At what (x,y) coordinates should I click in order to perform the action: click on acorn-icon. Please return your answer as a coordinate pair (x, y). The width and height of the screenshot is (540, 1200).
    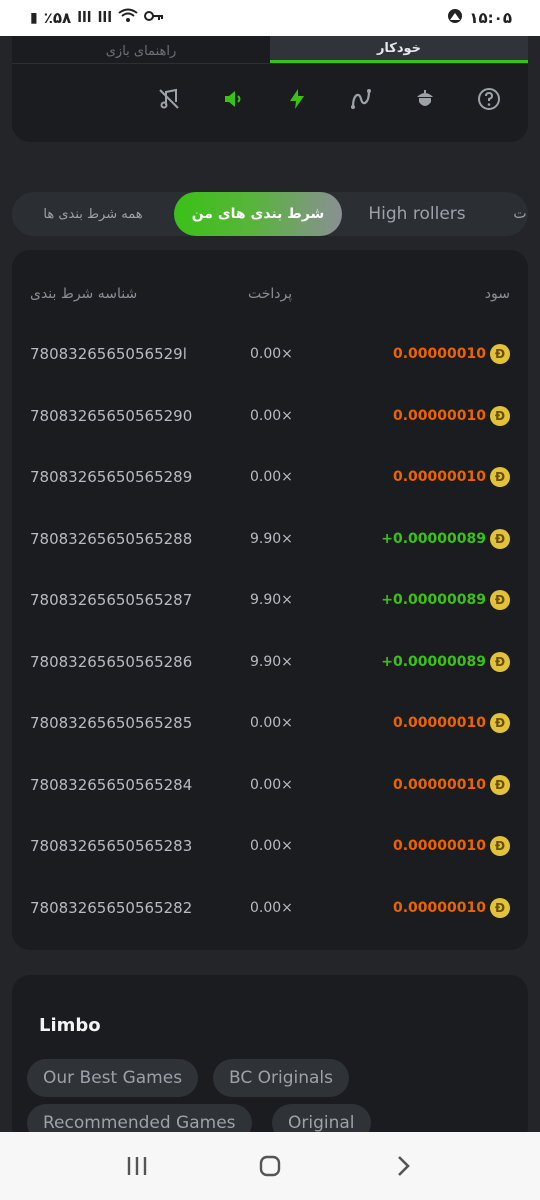
    Looking at the image, I should click on (425, 99).